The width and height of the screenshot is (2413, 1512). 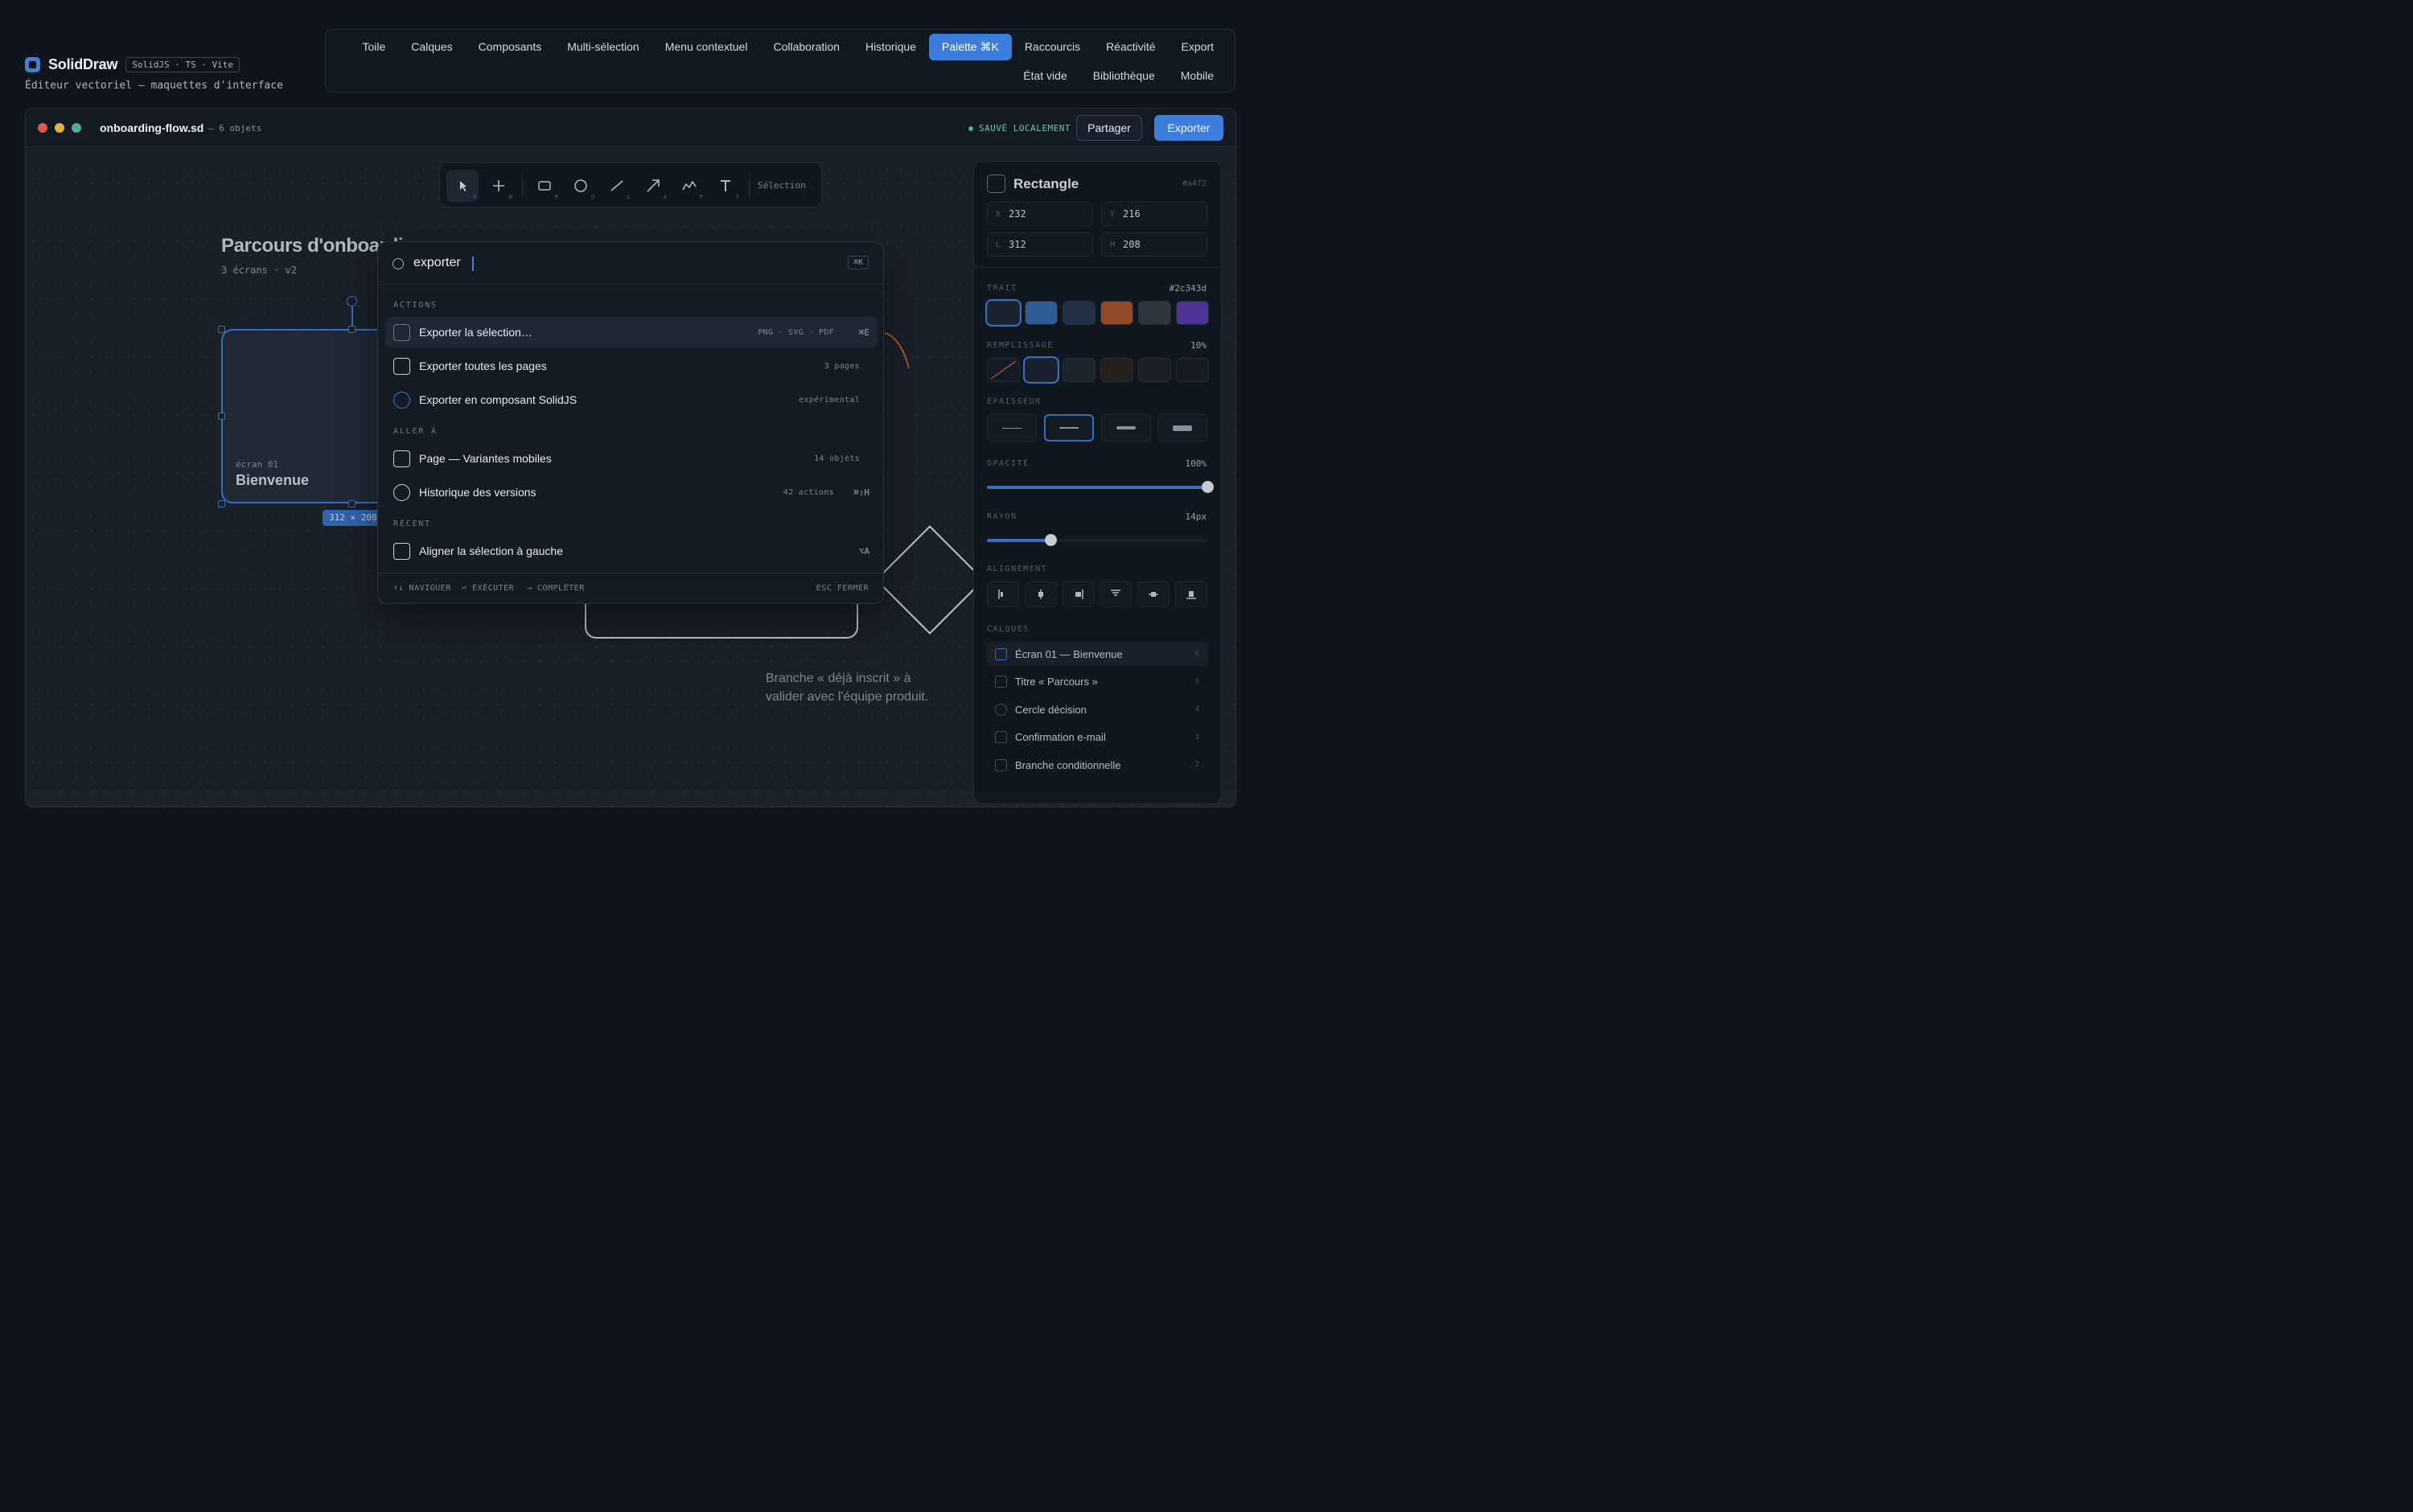 What do you see at coordinates (510, 47) in the screenshot?
I see `nav-item: Composants` at bounding box center [510, 47].